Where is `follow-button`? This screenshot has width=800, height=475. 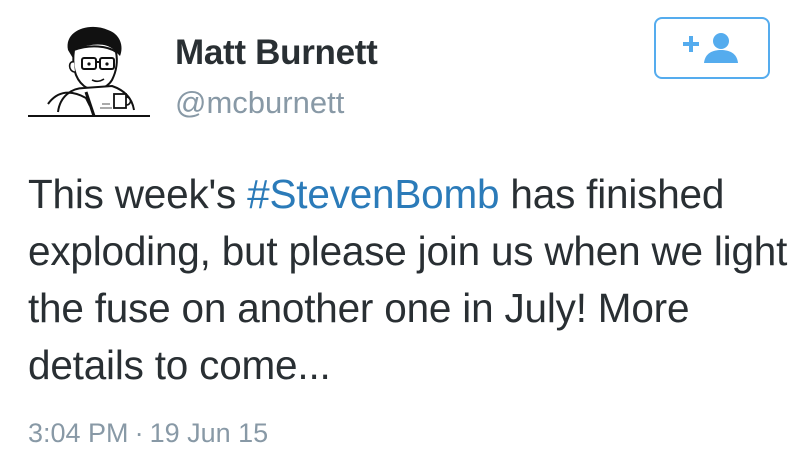 follow-button is located at coordinates (712, 48).